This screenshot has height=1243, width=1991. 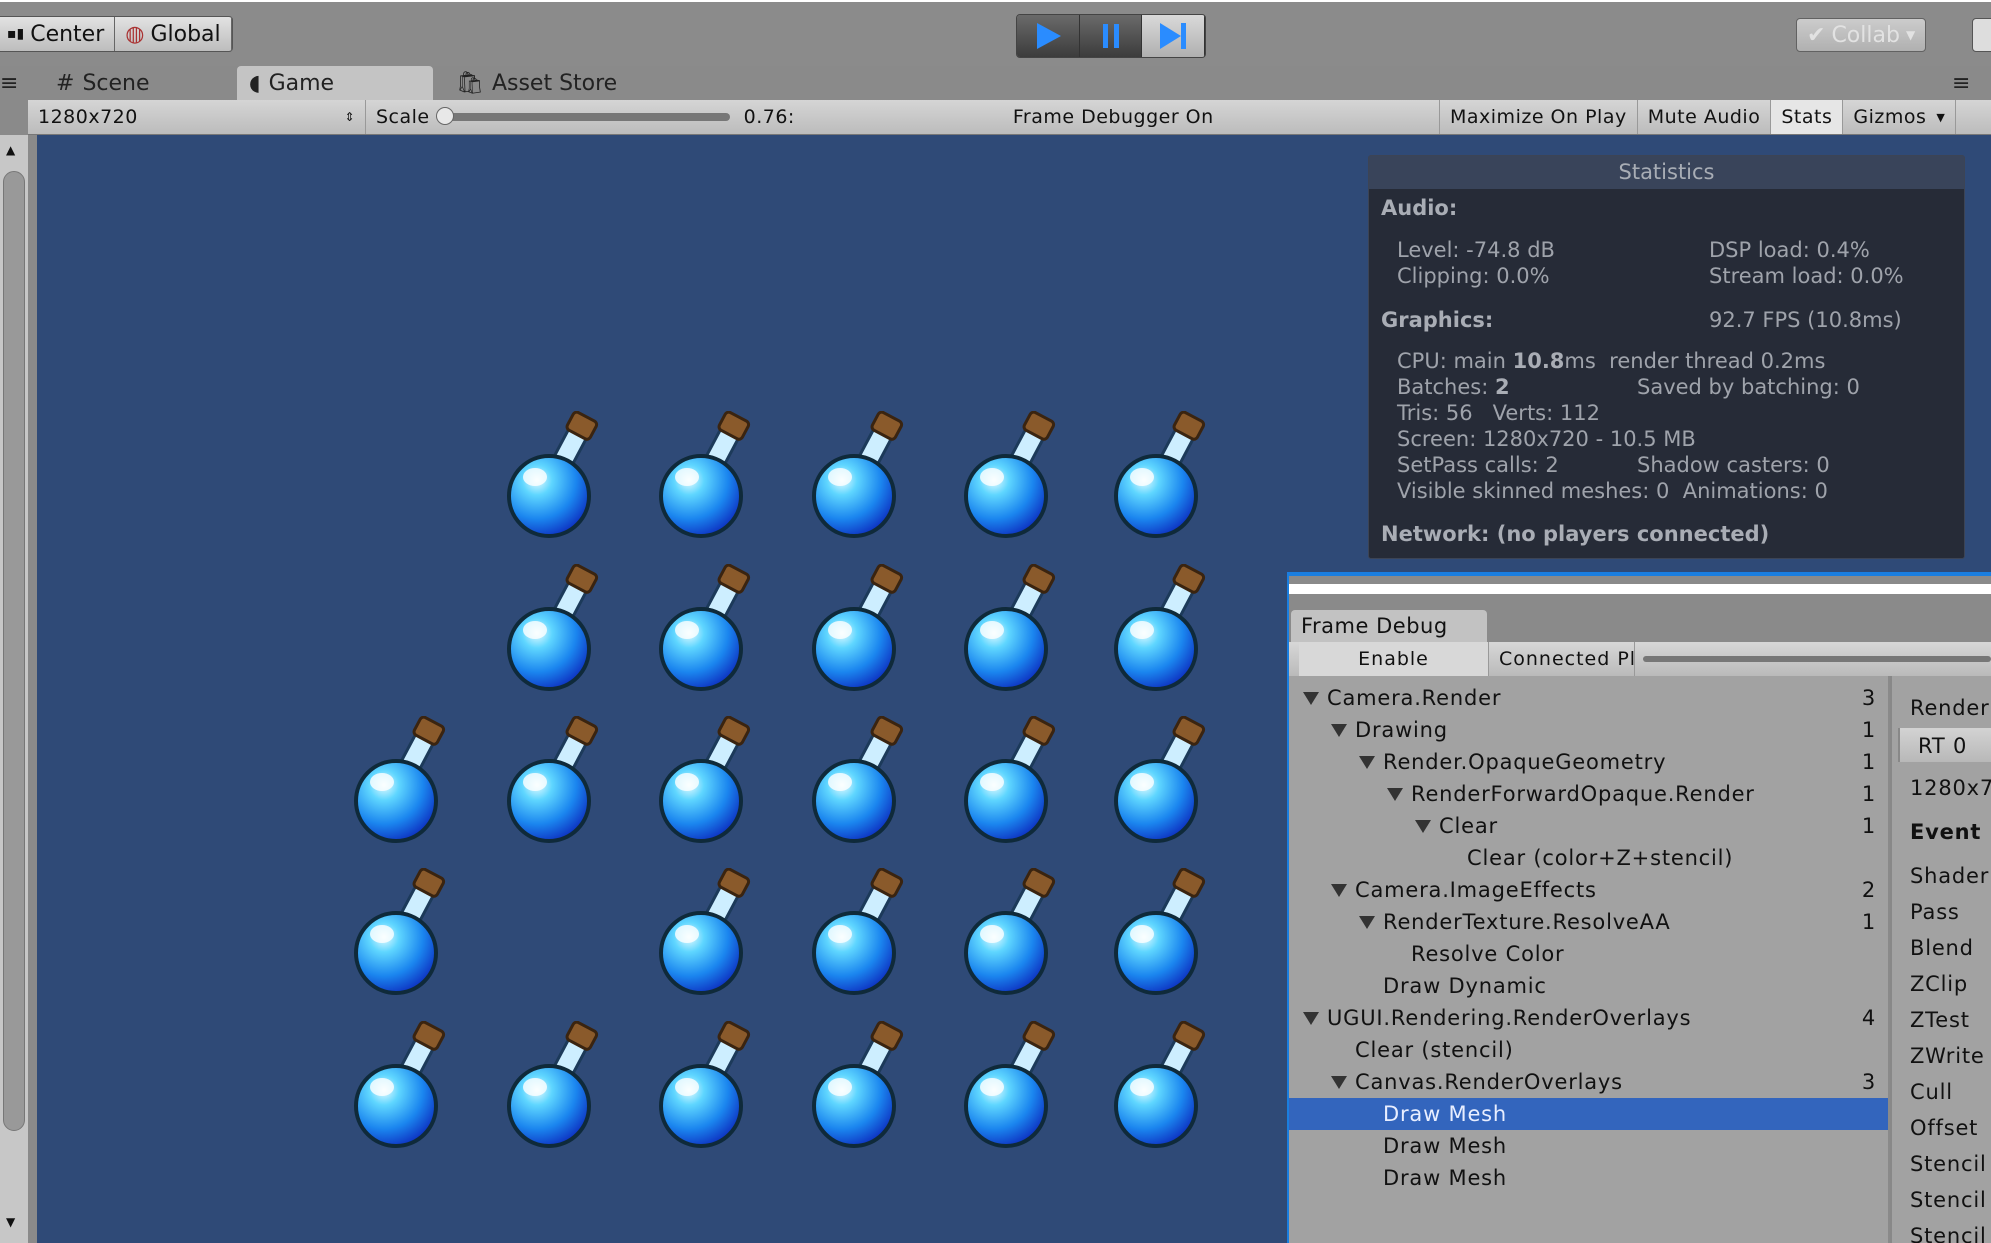 I want to click on skinned-animations: Visible skinned meshes: 0 Animations: 0, so click(x=1612, y=491).